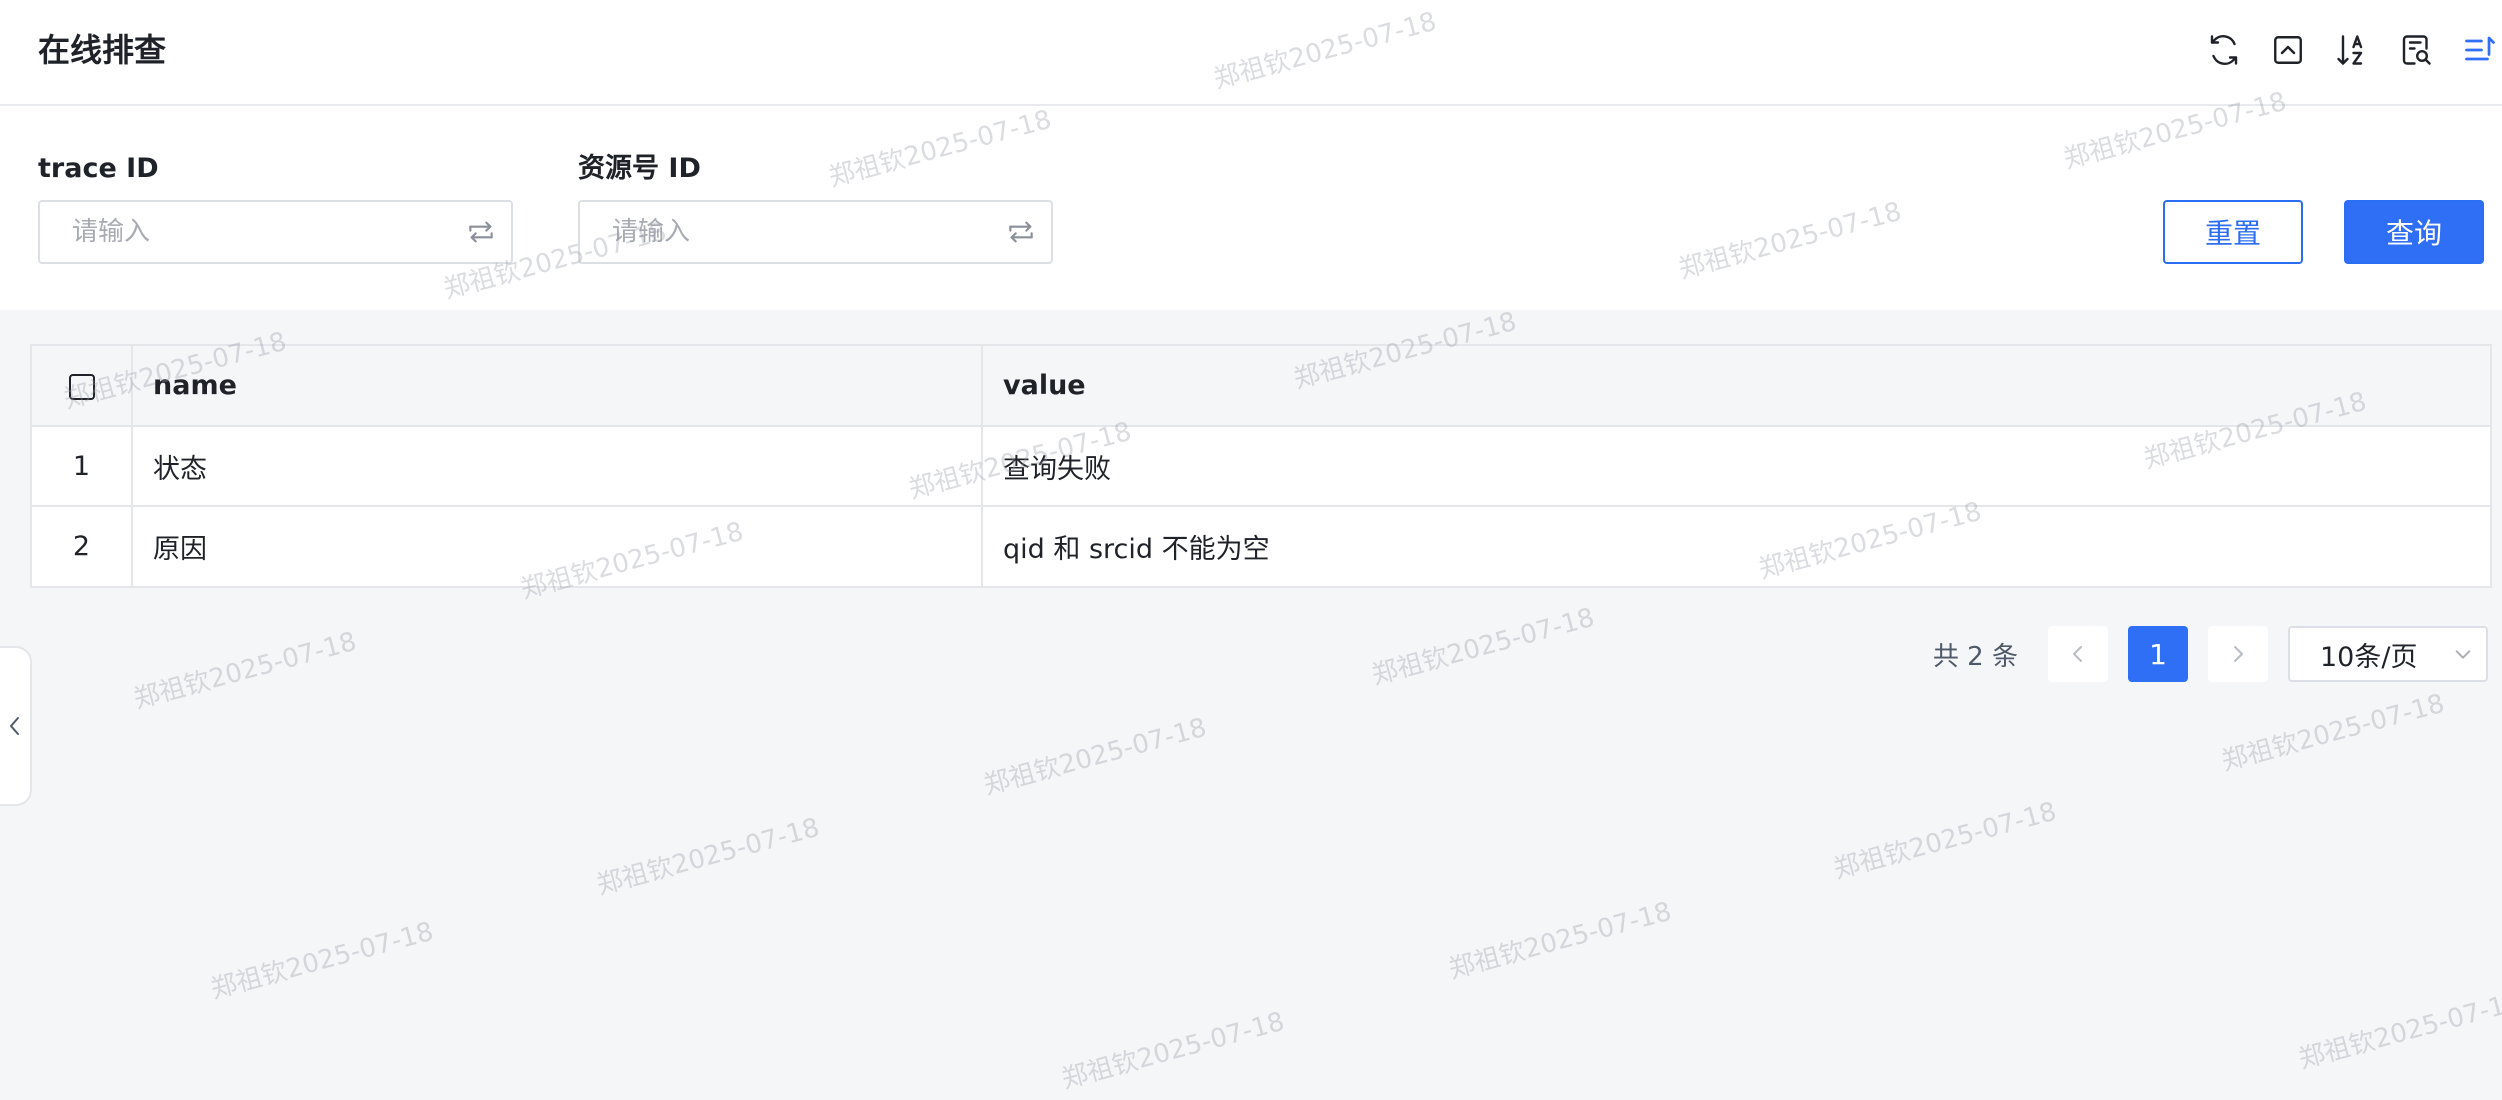 This screenshot has width=2502, height=1100. What do you see at coordinates (2416, 50) in the screenshot?
I see `search-document-icon` at bounding box center [2416, 50].